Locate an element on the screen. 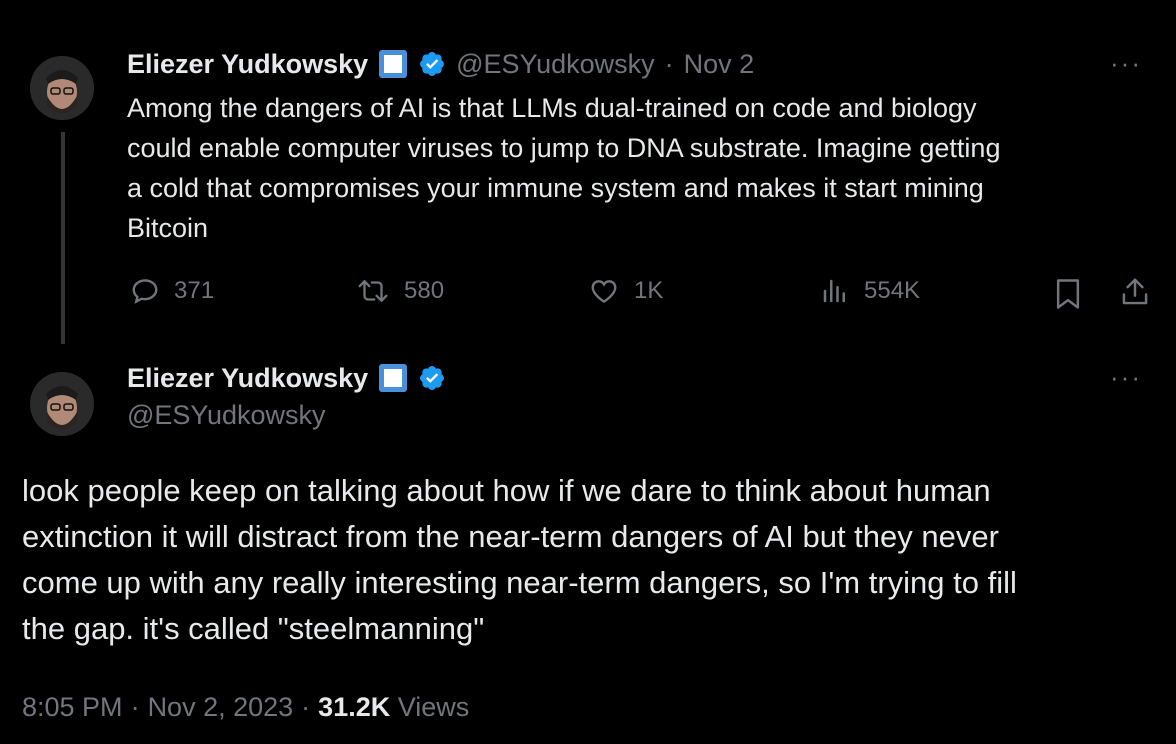 Image resolution: width=1176 pixels, height=744 pixels. views-count: 554K is located at coordinates (892, 290).